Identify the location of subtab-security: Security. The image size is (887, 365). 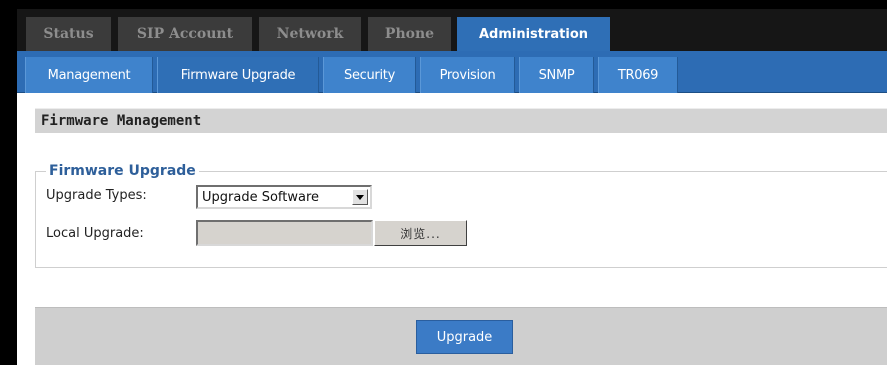
(369, 75).